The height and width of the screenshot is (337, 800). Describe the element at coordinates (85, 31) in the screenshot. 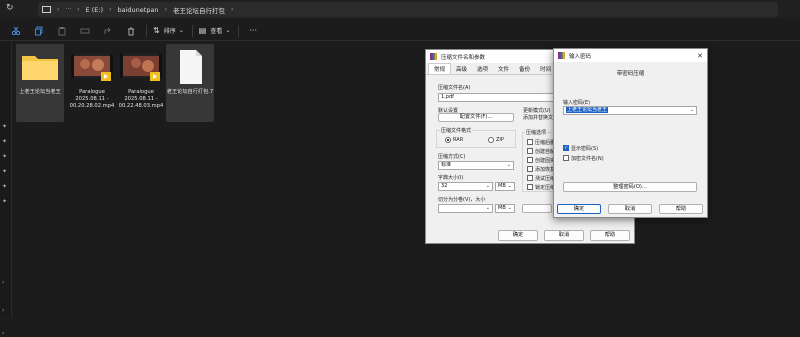

I see `rename-icon` at that location.